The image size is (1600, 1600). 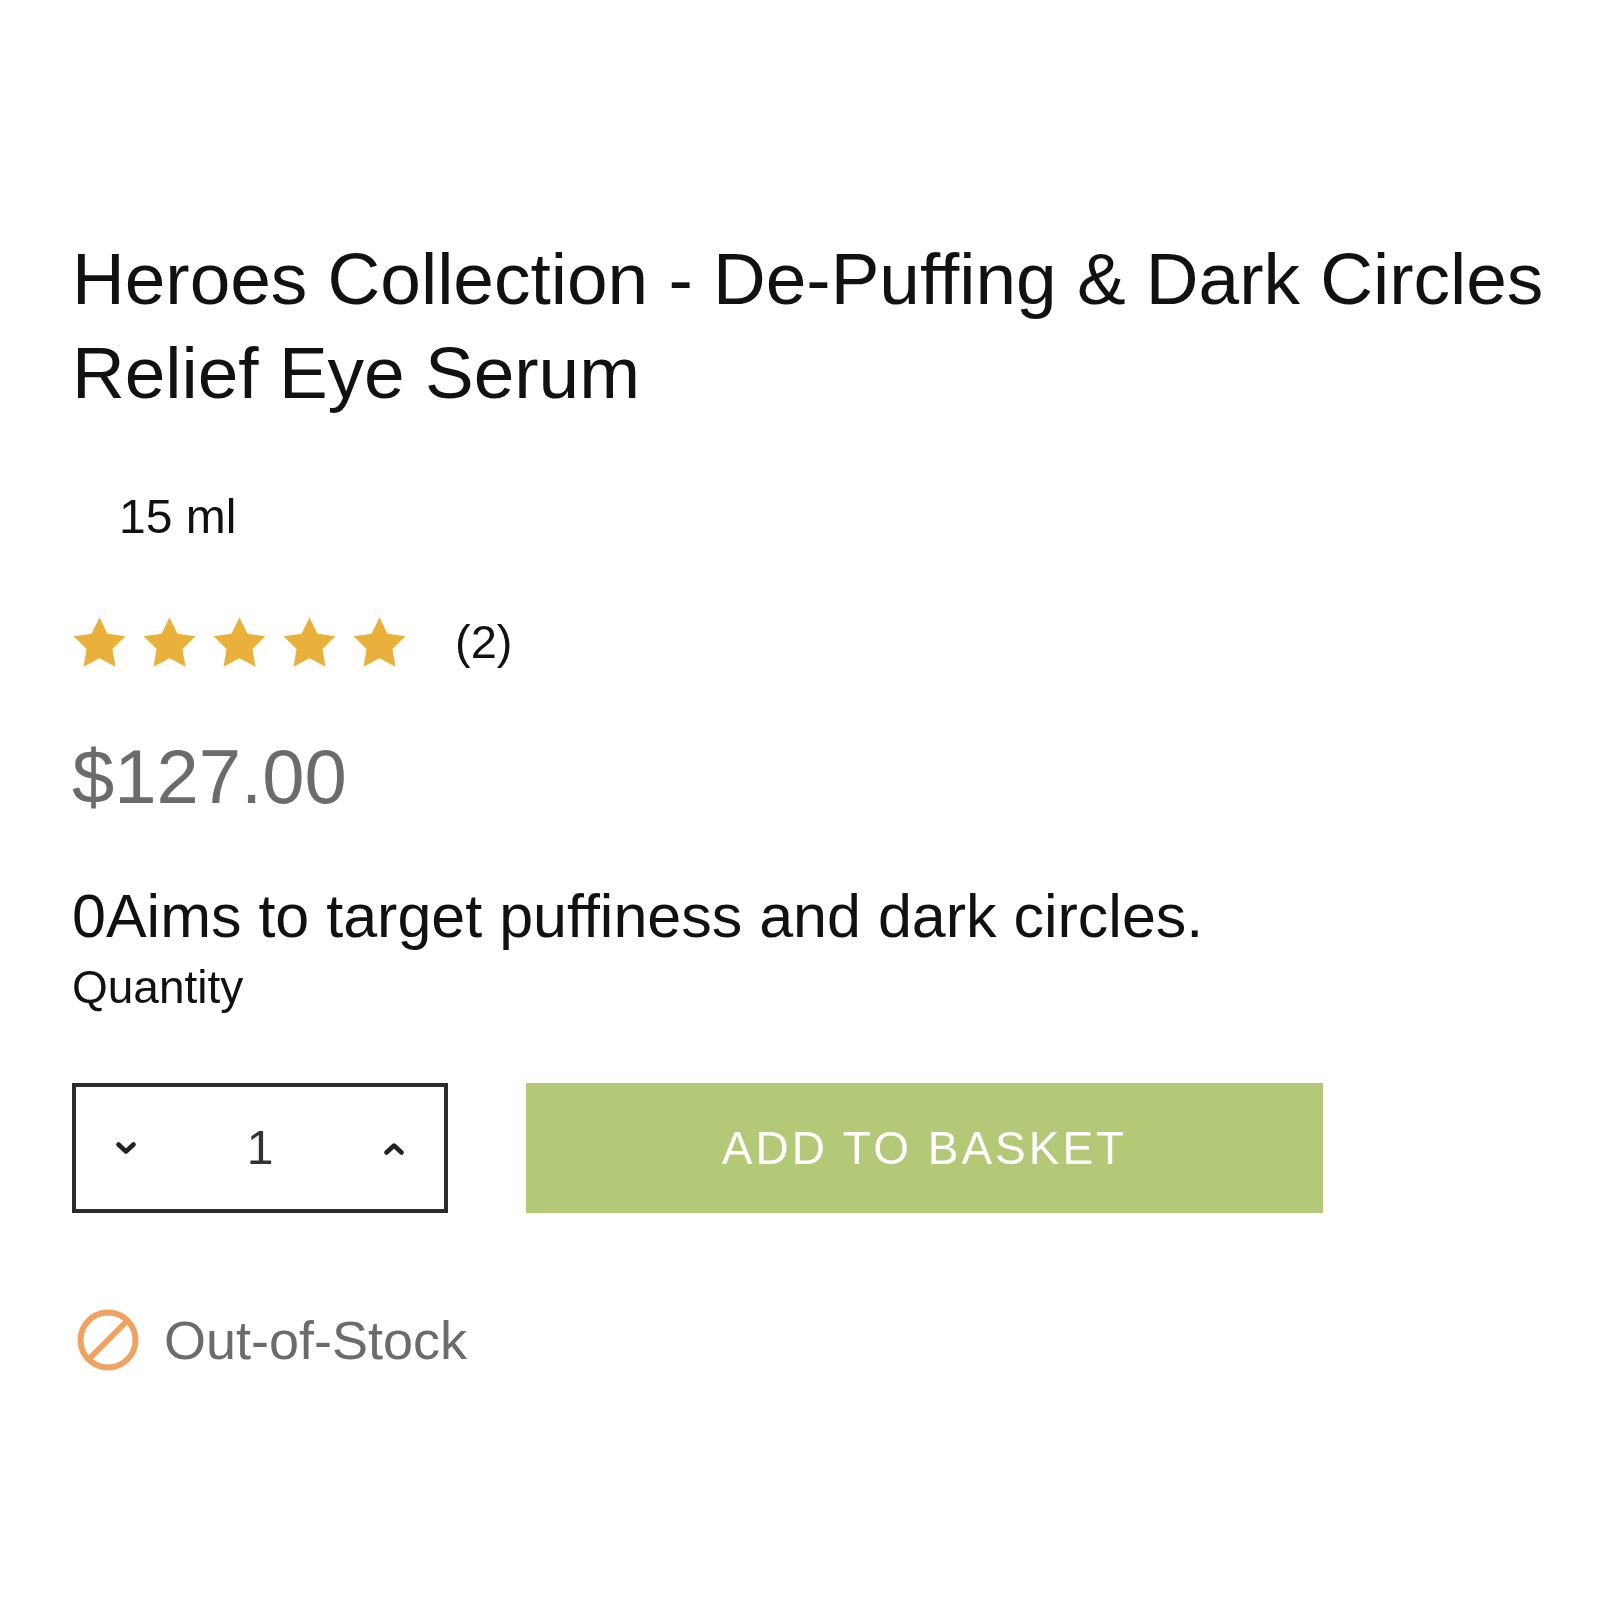 I want to click on stock-status-text: Out-of-Stock, so click(x=316, y=1340).